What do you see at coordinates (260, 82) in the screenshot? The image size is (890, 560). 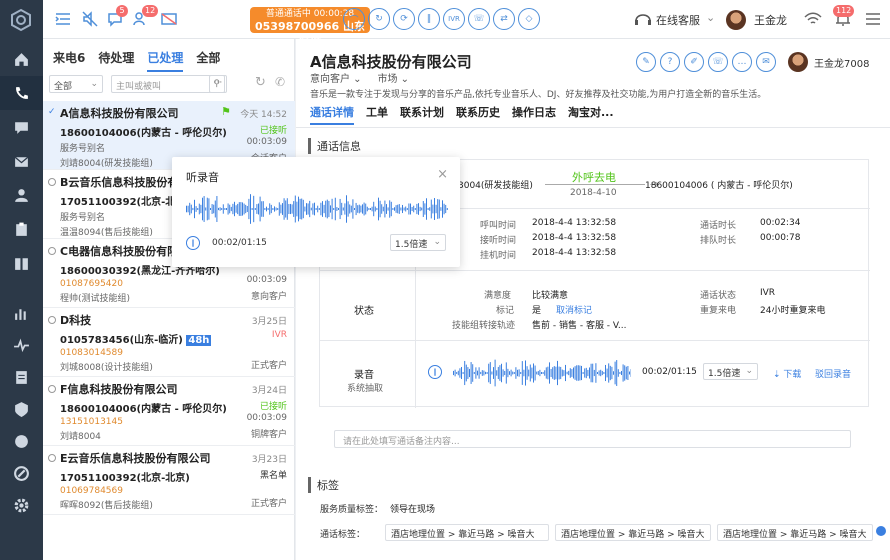 I see `refresh-icon: ↻` at bounding box center [260, 82].